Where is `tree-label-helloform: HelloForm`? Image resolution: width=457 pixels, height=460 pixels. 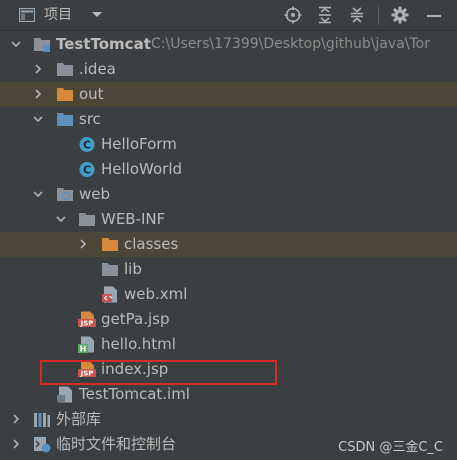 tree-label-helloform: HelloForm is located at coordinates (139, 144).